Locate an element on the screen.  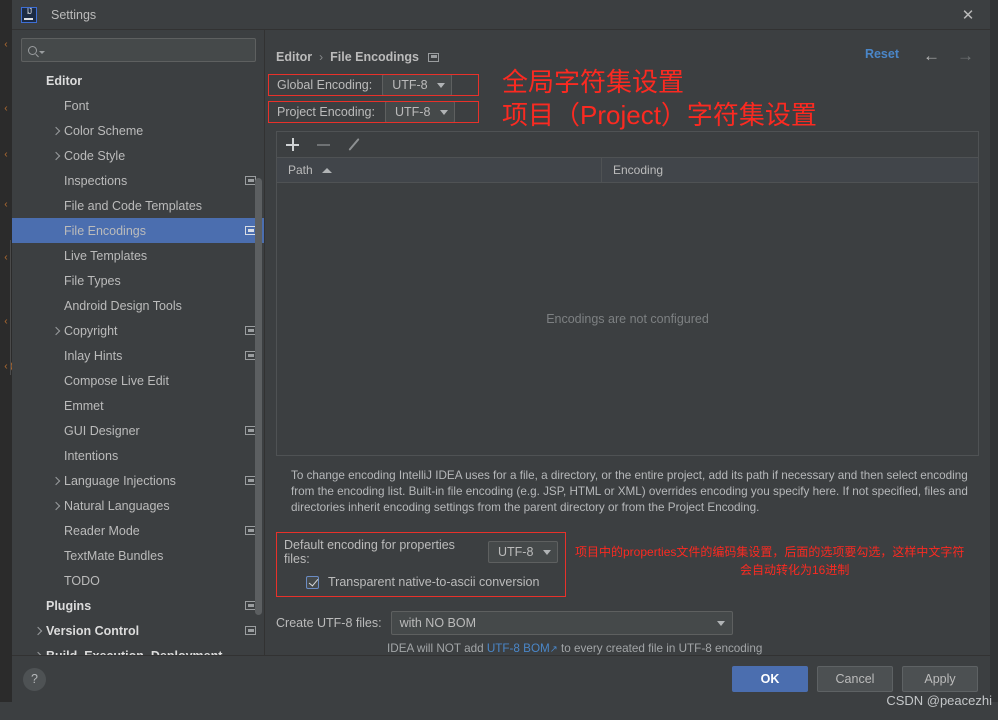
cancel-button: Cancel is located at coordinates (855, 679).